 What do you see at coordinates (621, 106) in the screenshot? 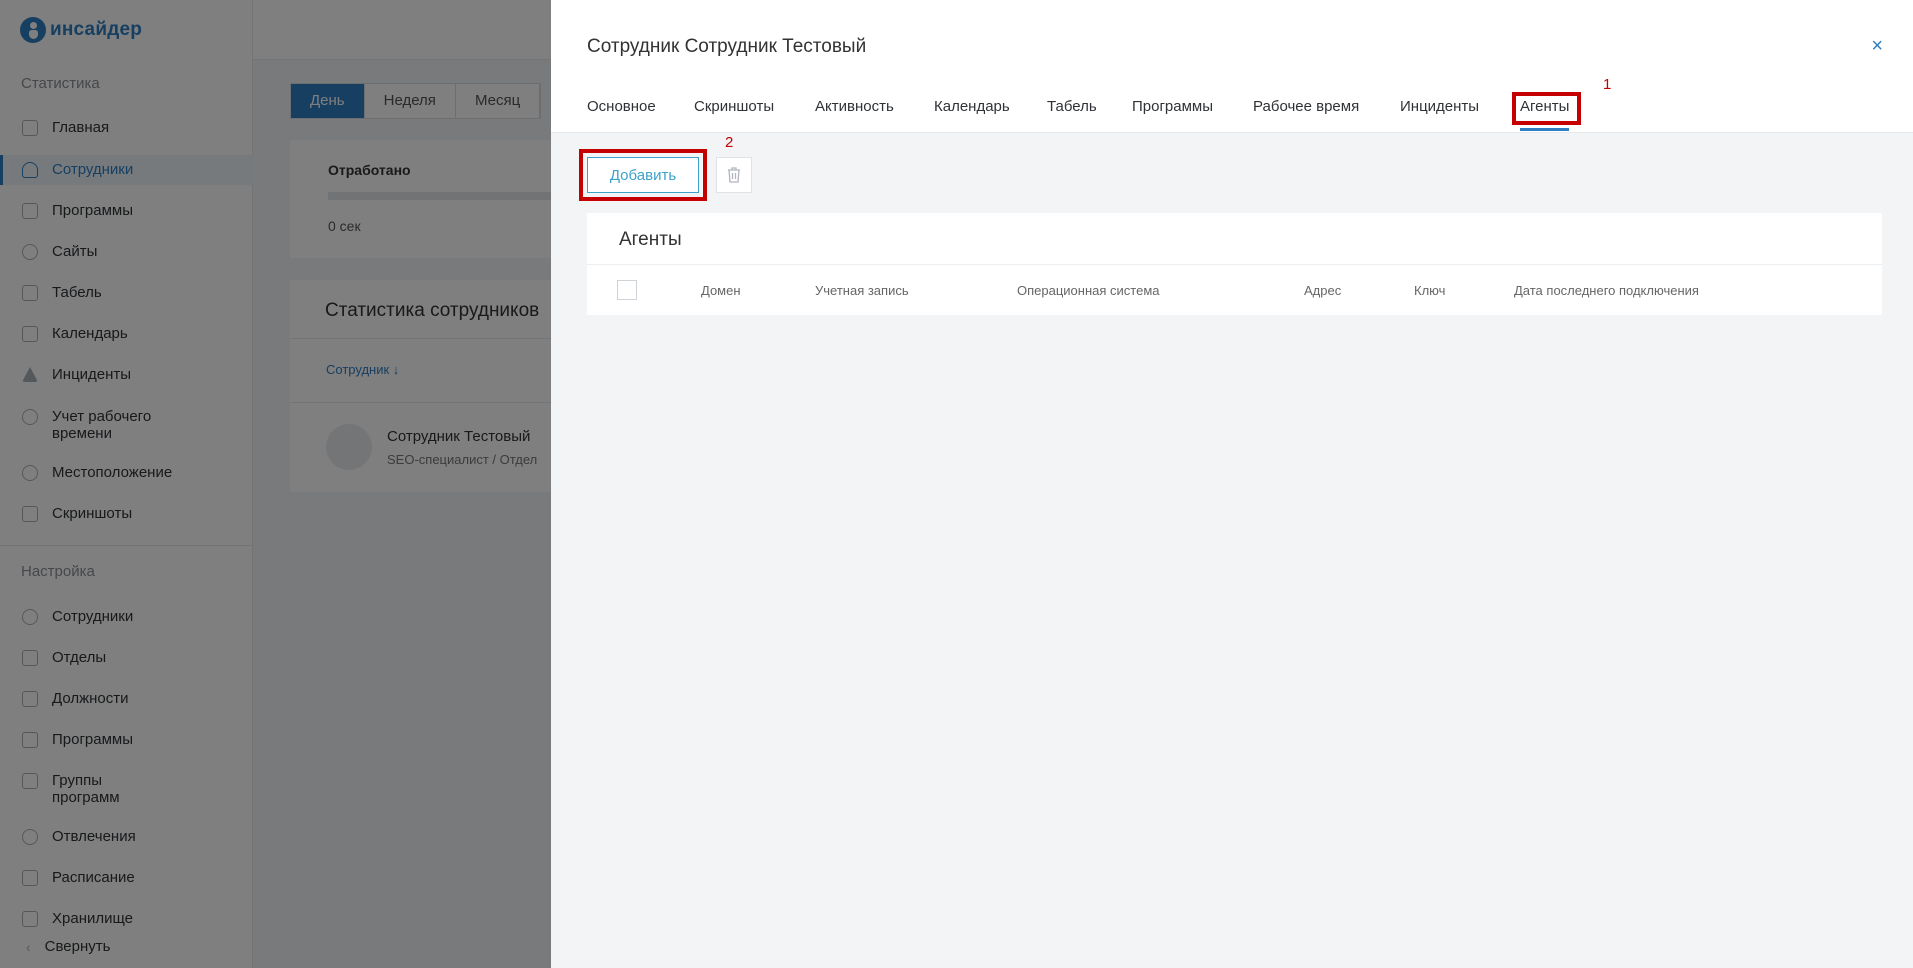
I see `tab-main: Основное` at bounding box center [621, 106].